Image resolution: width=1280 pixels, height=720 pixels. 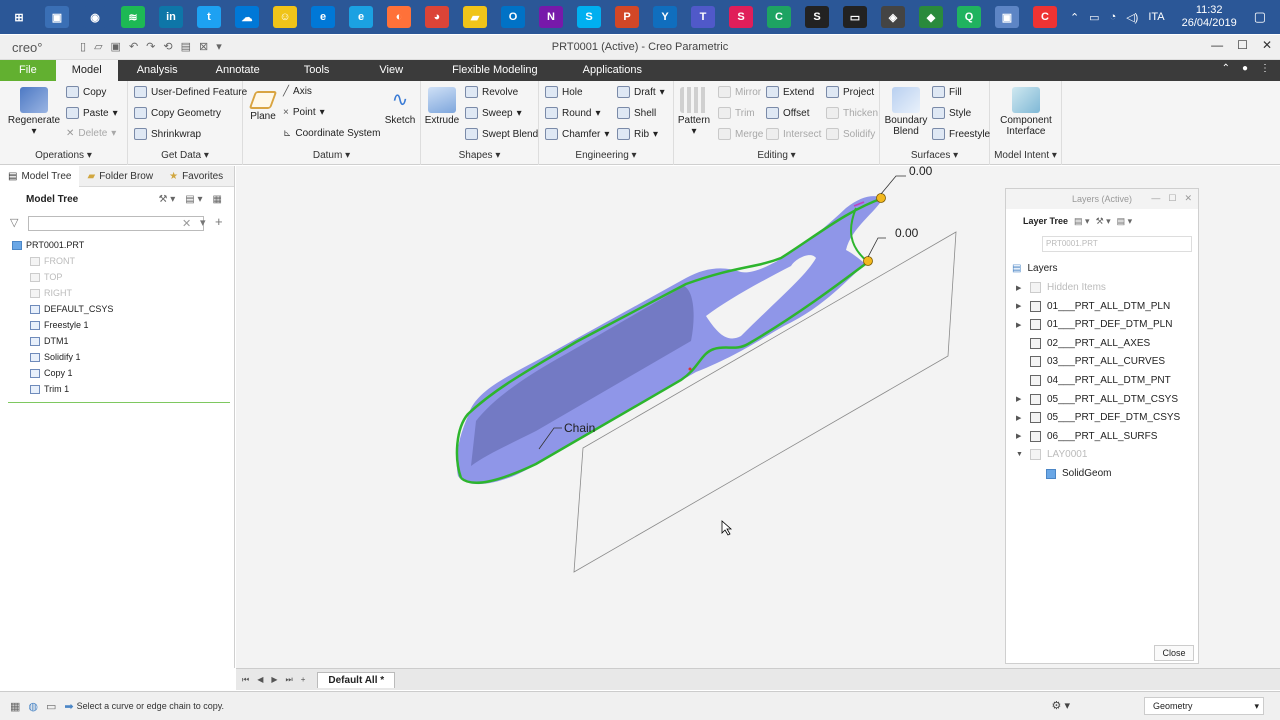 I want to click on selection-filter-dropdown: Geometry ▾, so click(x=1204, y=706).